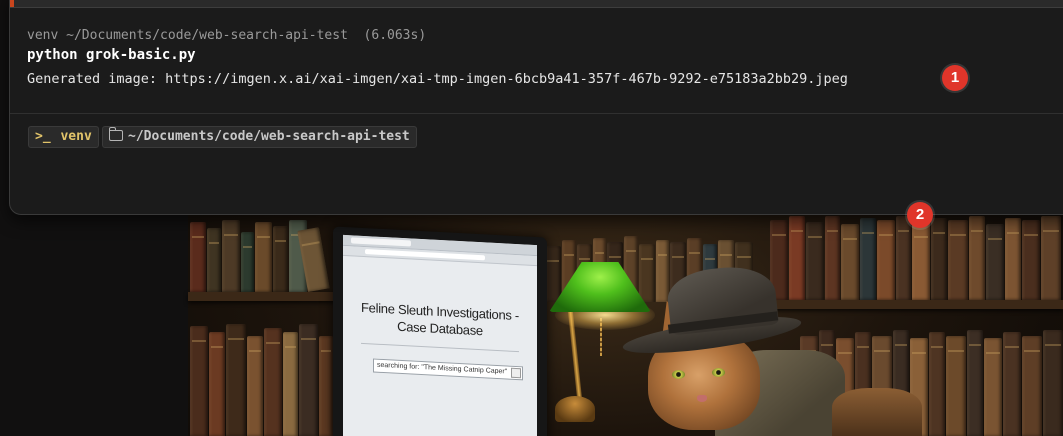 Image resolution: width=1063 pixels, height=436 pixels. What do you see at coordinates (440, 347) in the screenshot?
I see `screen-divider` at bounding box center [440, 347].